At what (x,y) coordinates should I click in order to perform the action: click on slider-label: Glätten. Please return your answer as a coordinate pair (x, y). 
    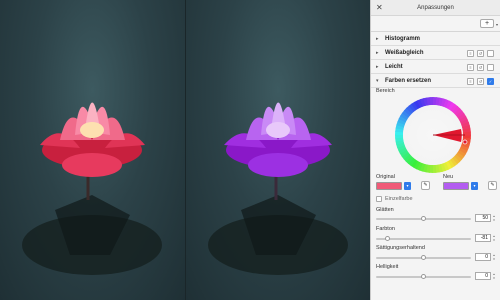
    Looking at the image, I should click on (385, 210).